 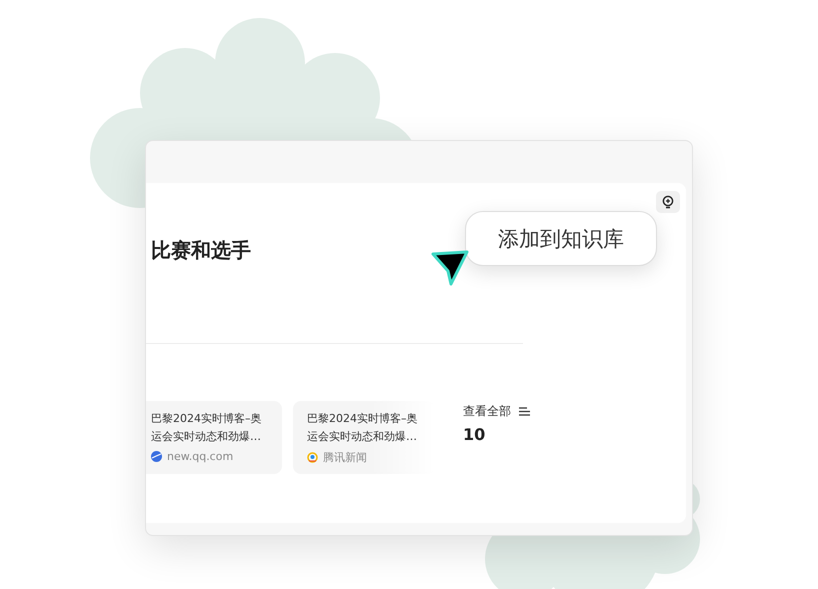 What do you see at coordinates (496, 411) in the screenshot?
I see `view-all-button: 查看全部` at bounding box center [496, 411].